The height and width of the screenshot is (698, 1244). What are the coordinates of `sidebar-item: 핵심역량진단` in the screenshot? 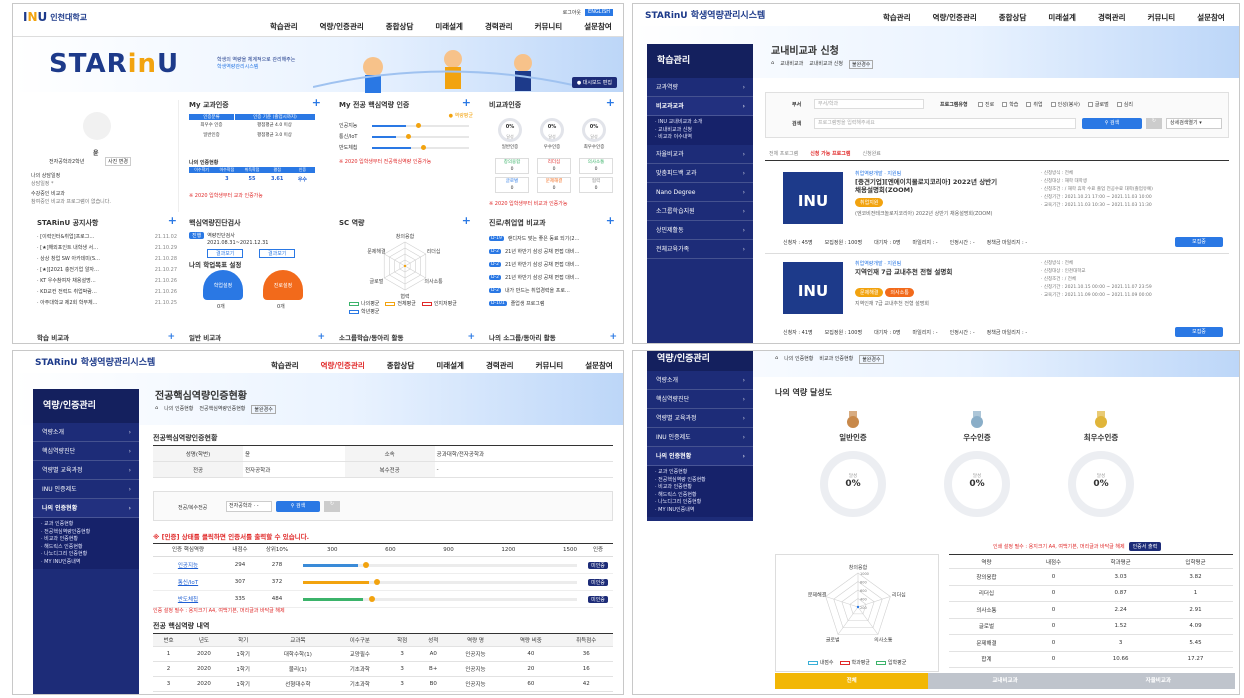 It's located at (86, 451).